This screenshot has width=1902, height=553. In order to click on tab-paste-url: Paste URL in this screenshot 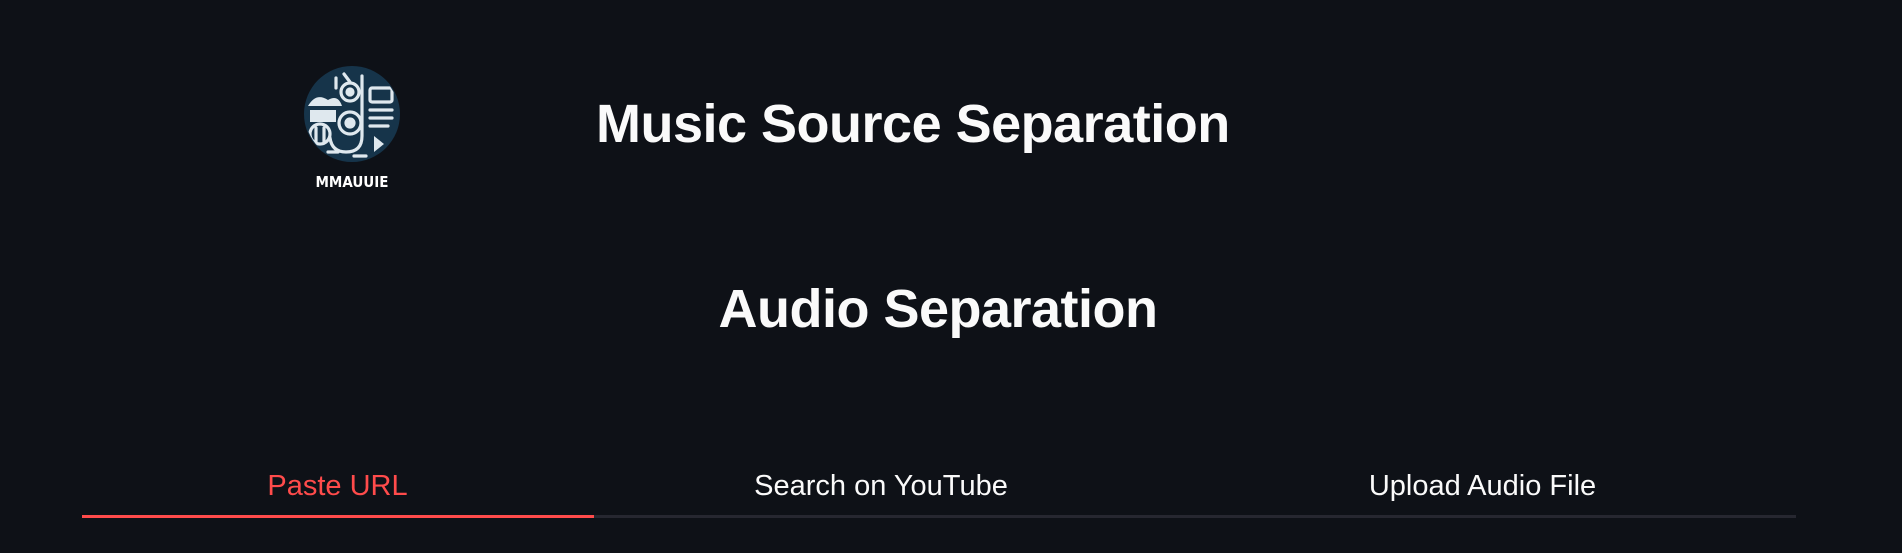, I will do `click(337, 486)`.